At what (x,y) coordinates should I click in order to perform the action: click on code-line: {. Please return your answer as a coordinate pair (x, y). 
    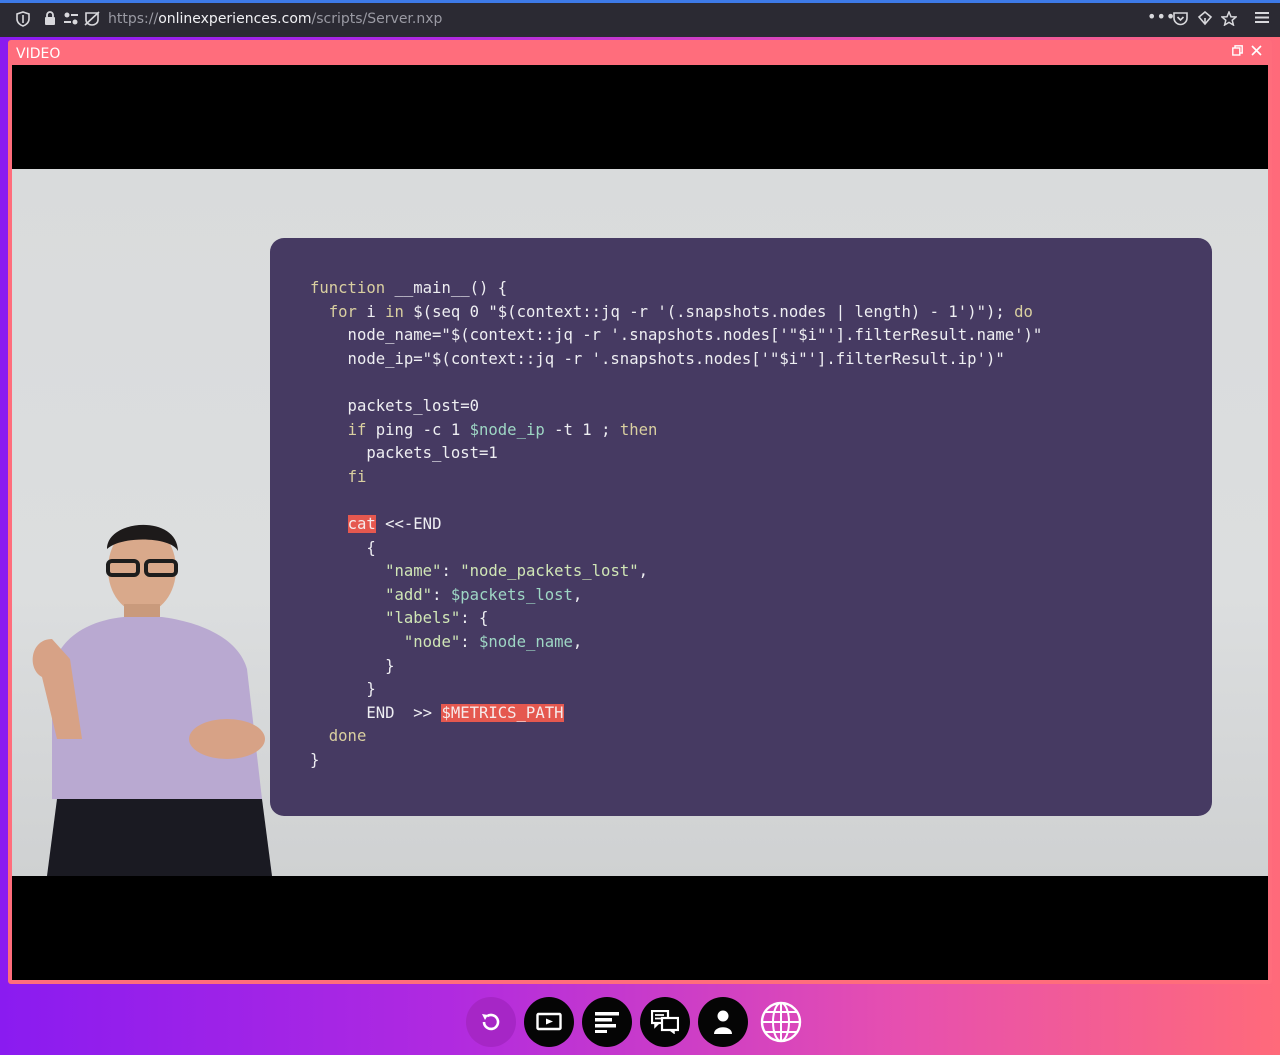
    Looking at the image, I should click on (343, 547).